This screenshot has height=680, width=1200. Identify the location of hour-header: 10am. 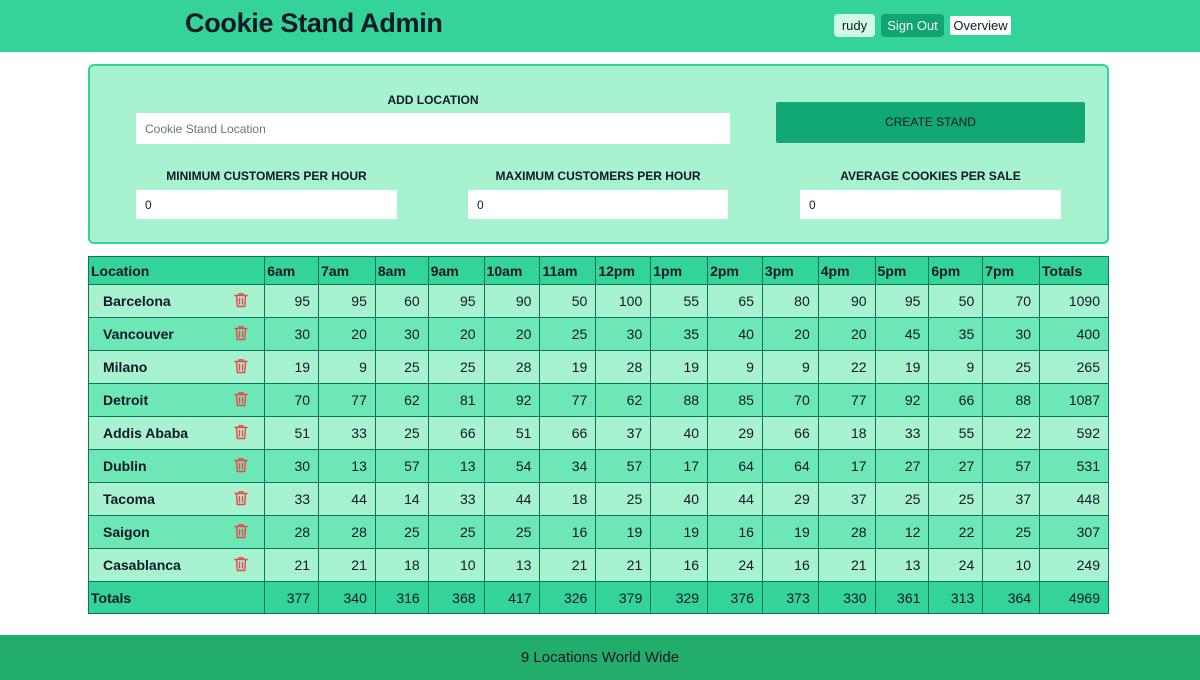
(512, 270).